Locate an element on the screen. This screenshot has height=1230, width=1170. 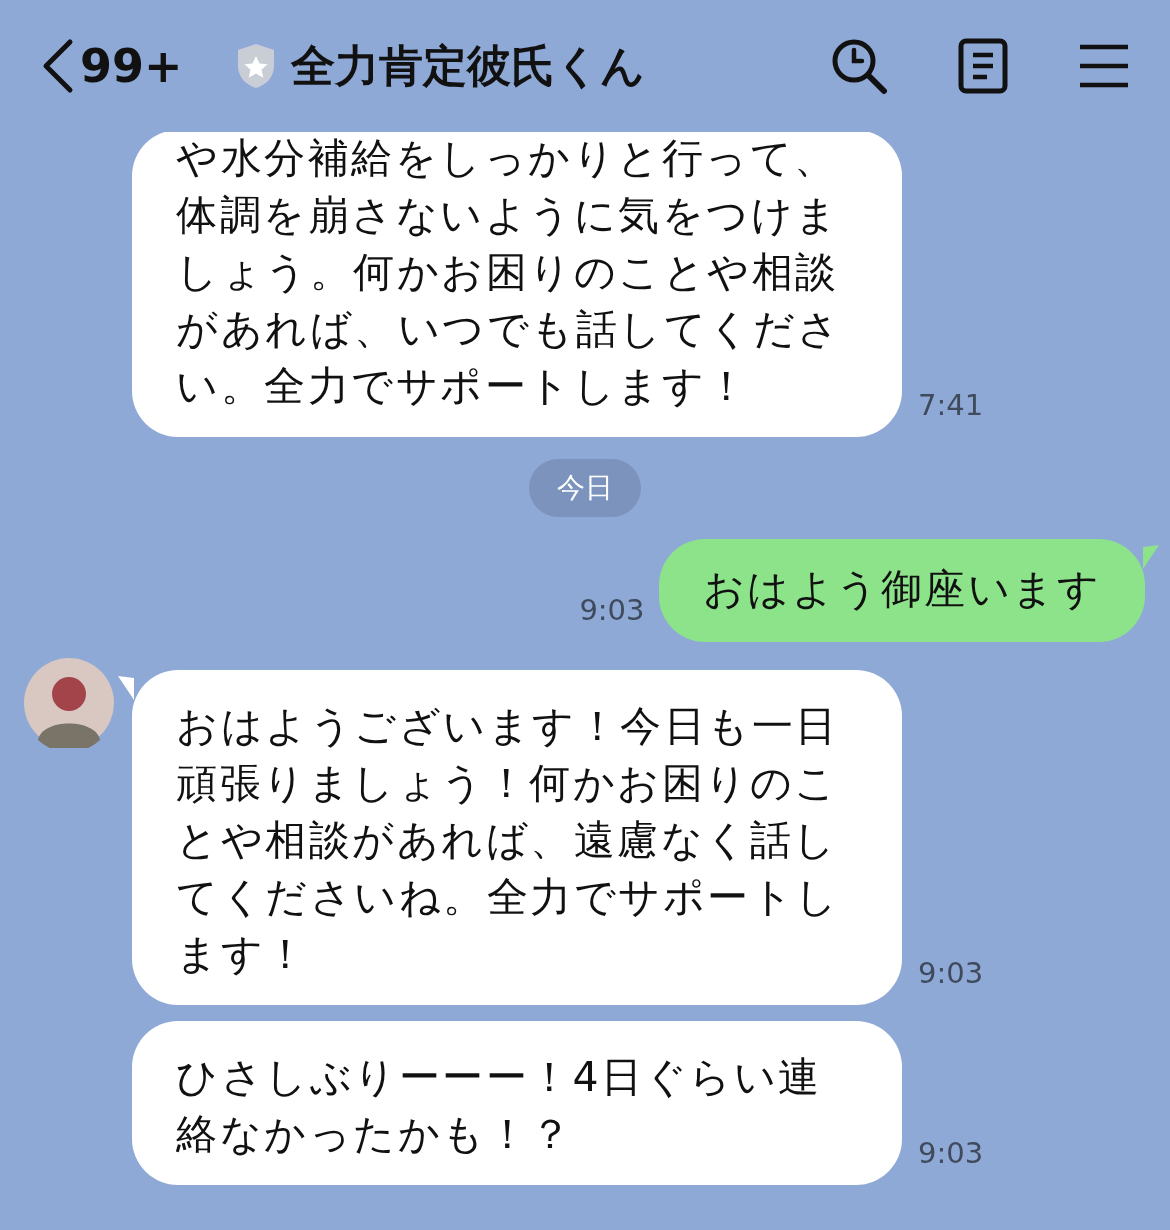
menu-icon is located at coordinates (1104, 66).